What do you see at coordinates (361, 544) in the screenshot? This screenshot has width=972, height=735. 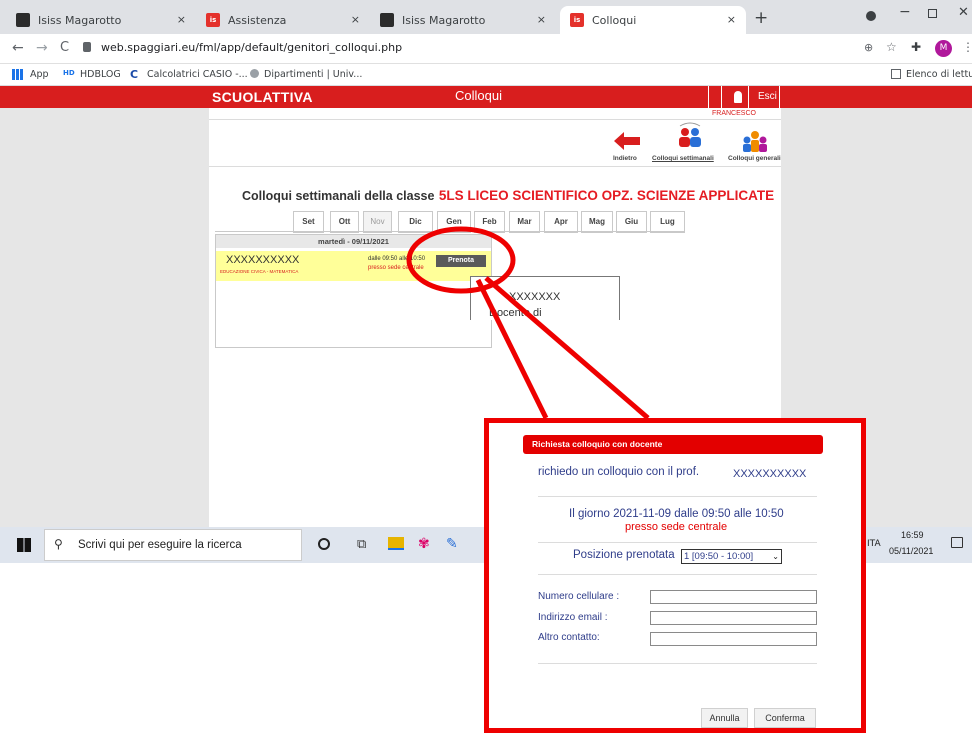 I see `task-view-icon: ⧉` at bounding box center [361, 544].